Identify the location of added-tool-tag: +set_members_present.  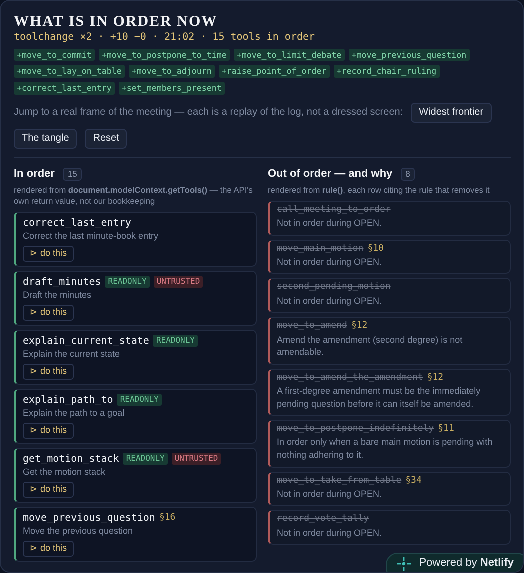
(171, 88).